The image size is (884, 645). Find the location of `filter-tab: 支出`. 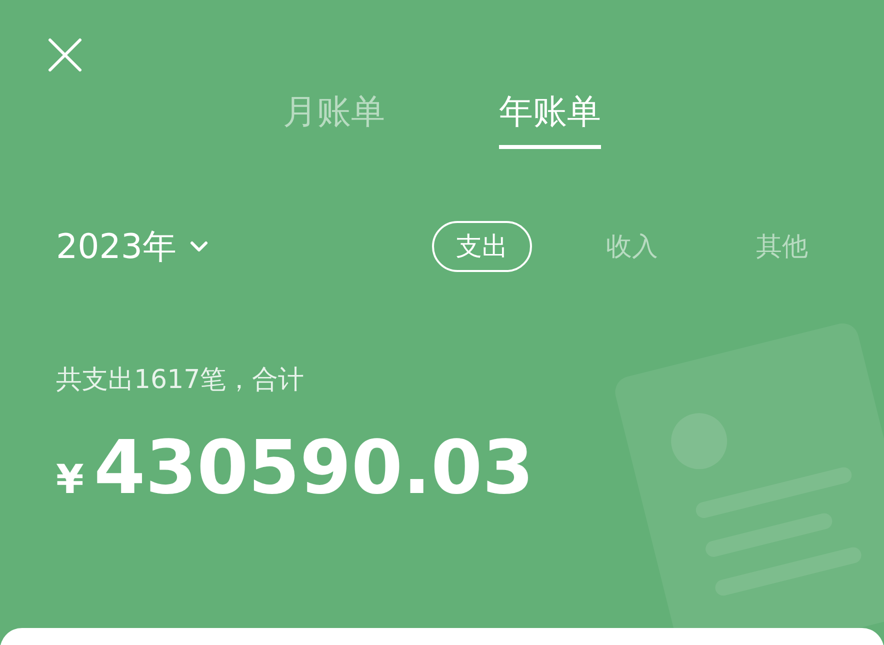

filter-tab: 支出 is located at coordinates (482, 246).